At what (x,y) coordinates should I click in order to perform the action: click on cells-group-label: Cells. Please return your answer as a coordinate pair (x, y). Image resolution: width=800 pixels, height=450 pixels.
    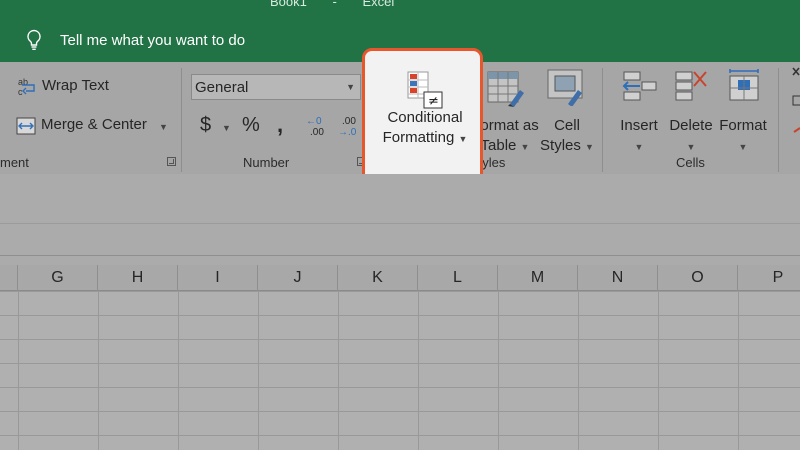
    Looking at the image, I should click on (690, 162).